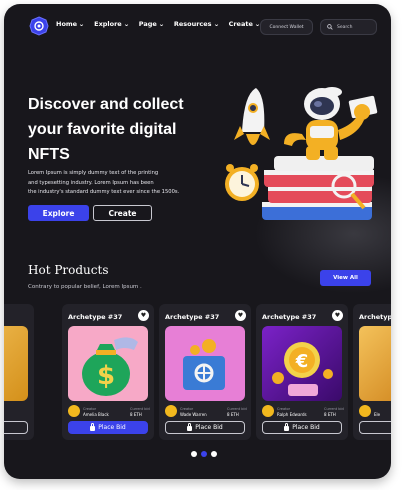 The image size is (402, 490). I want to click on carousel-dot-active, so click(204, 454).